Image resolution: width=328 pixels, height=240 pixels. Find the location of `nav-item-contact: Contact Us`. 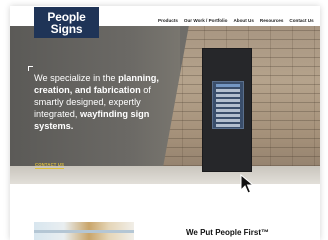

nav-item-contact: Contact Us is located at coordinates (301, 20).